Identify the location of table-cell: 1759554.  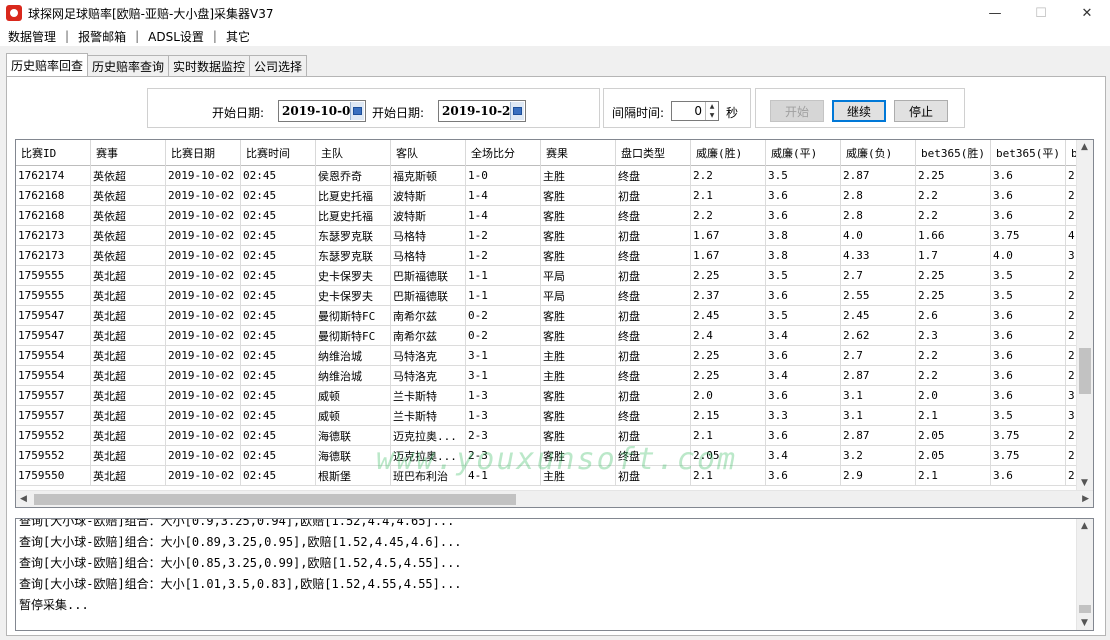
(53, 376).